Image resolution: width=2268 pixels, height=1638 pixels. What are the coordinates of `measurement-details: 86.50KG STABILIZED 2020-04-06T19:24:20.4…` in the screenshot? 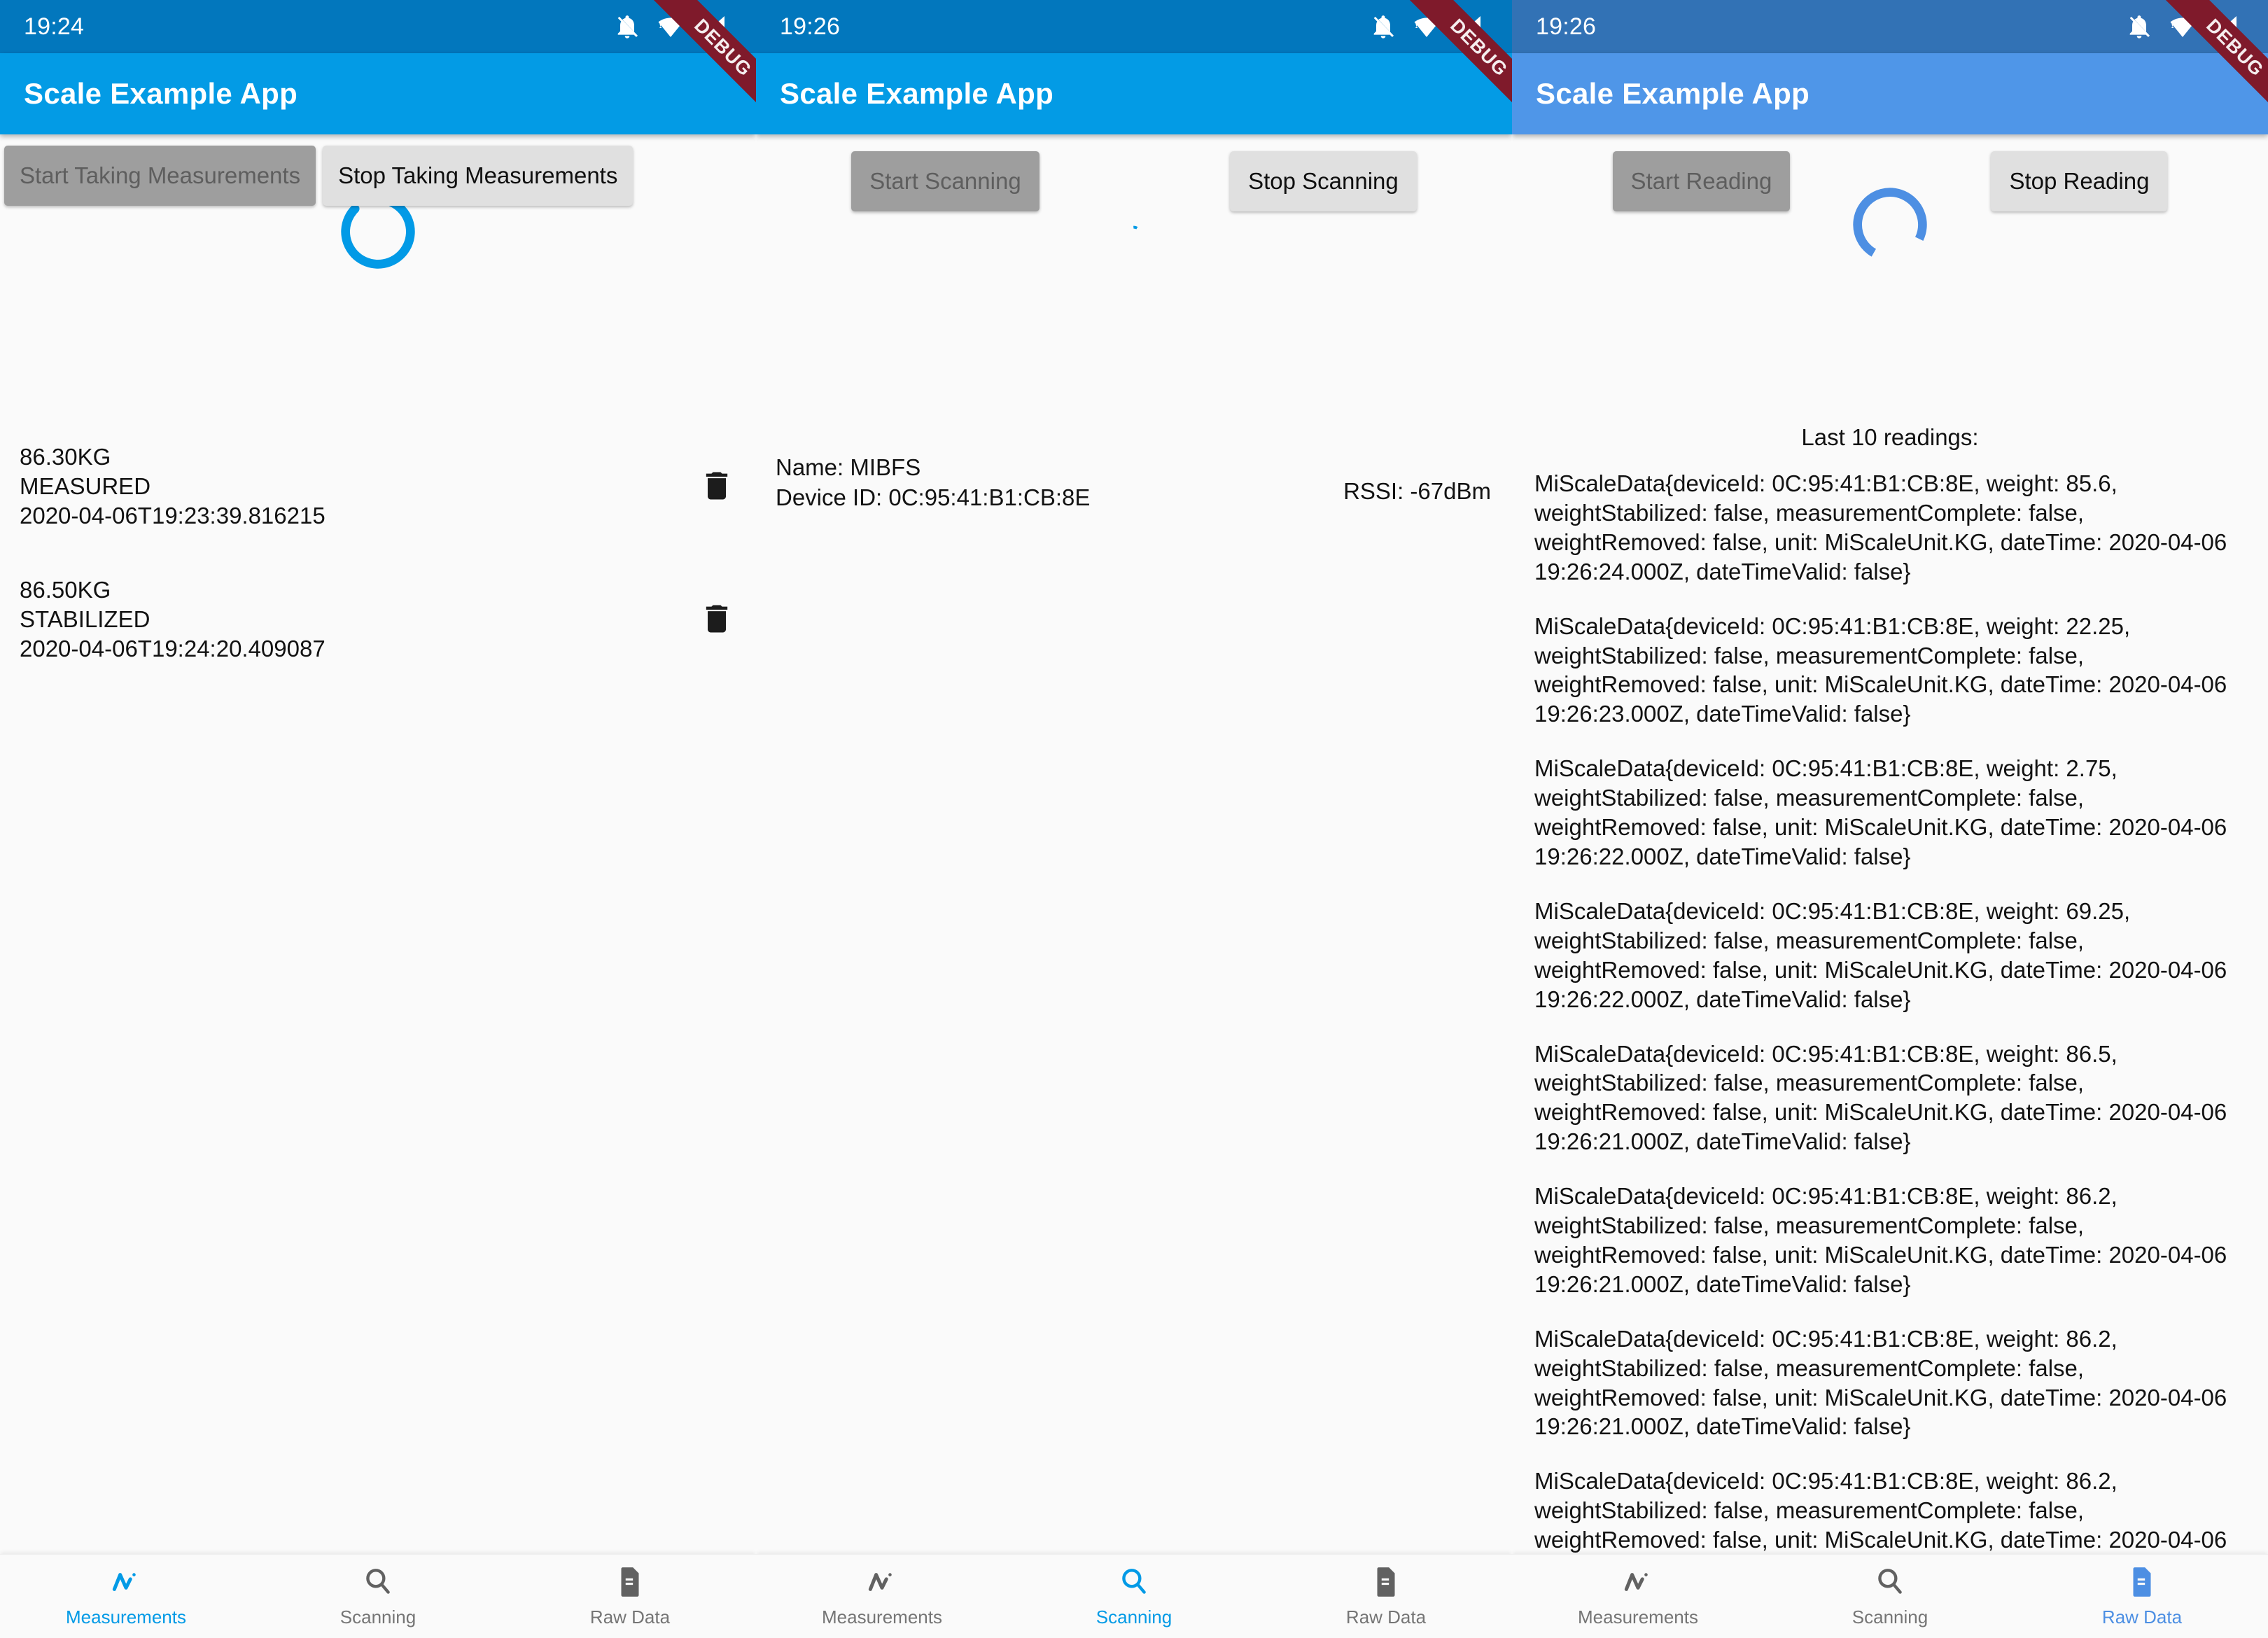 It's located at (173, 619).